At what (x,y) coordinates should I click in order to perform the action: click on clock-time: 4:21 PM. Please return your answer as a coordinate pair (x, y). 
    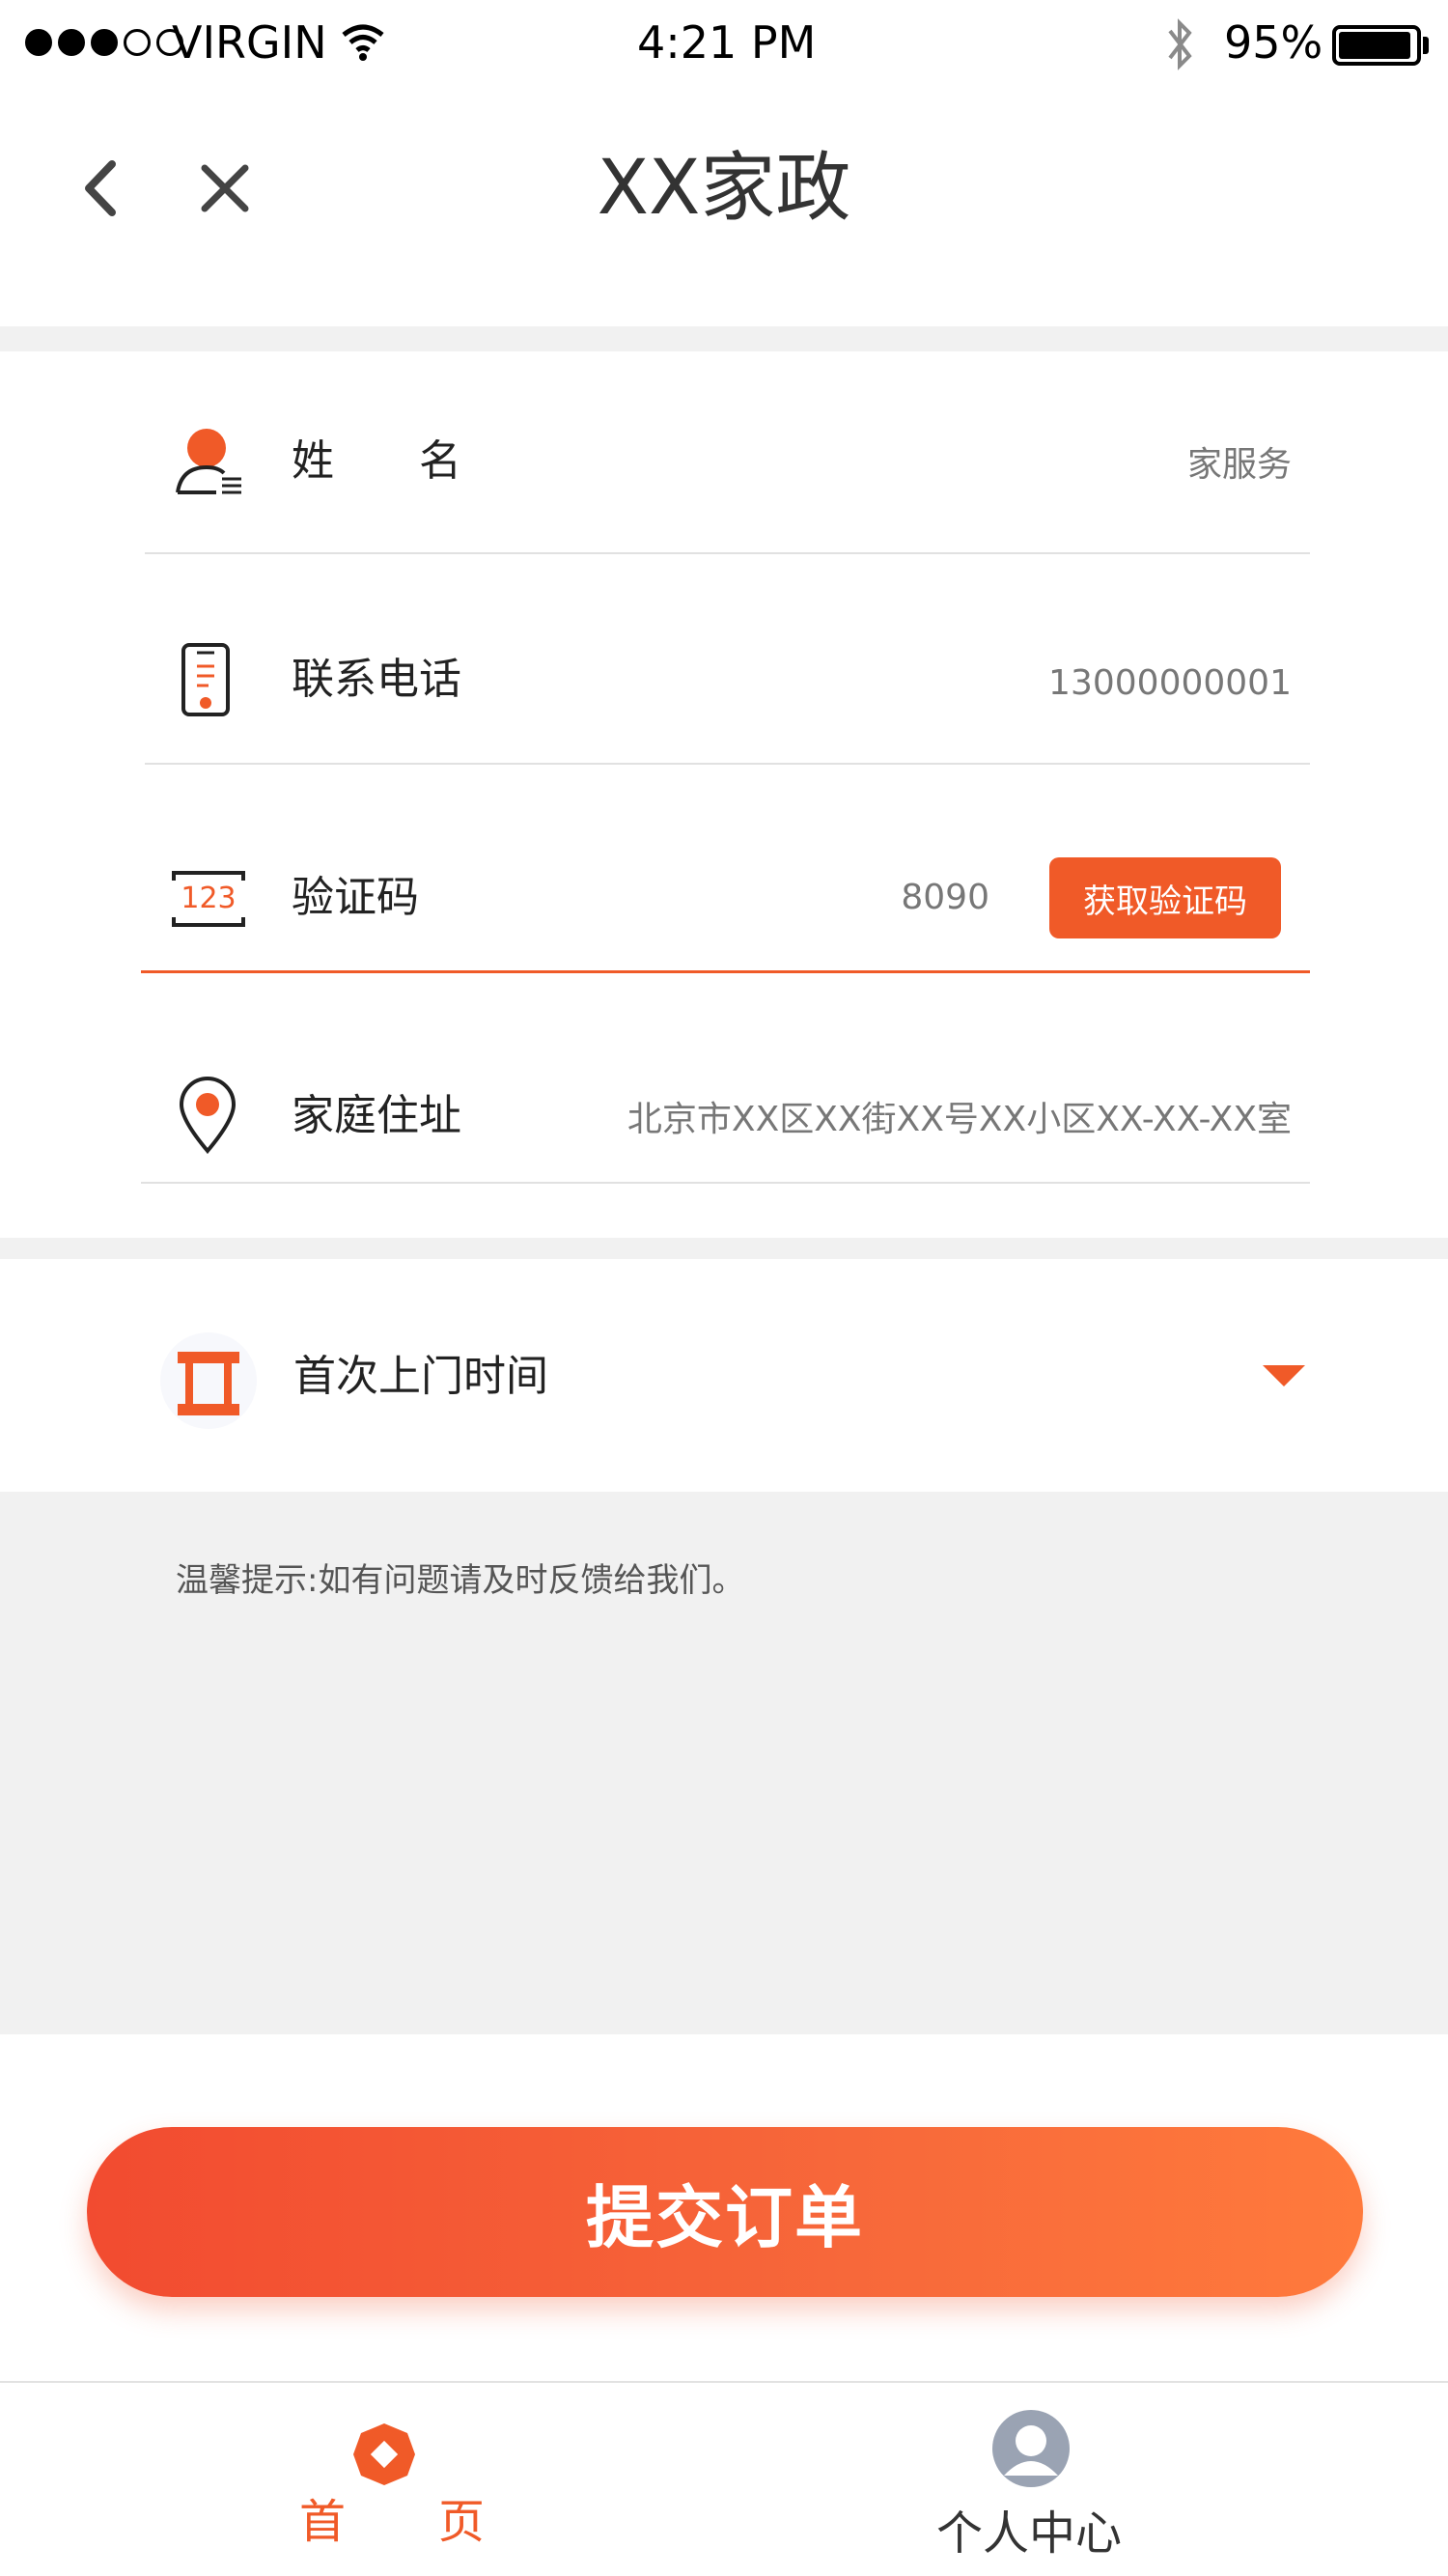
    Looking at the image, I should click on (727, 43).